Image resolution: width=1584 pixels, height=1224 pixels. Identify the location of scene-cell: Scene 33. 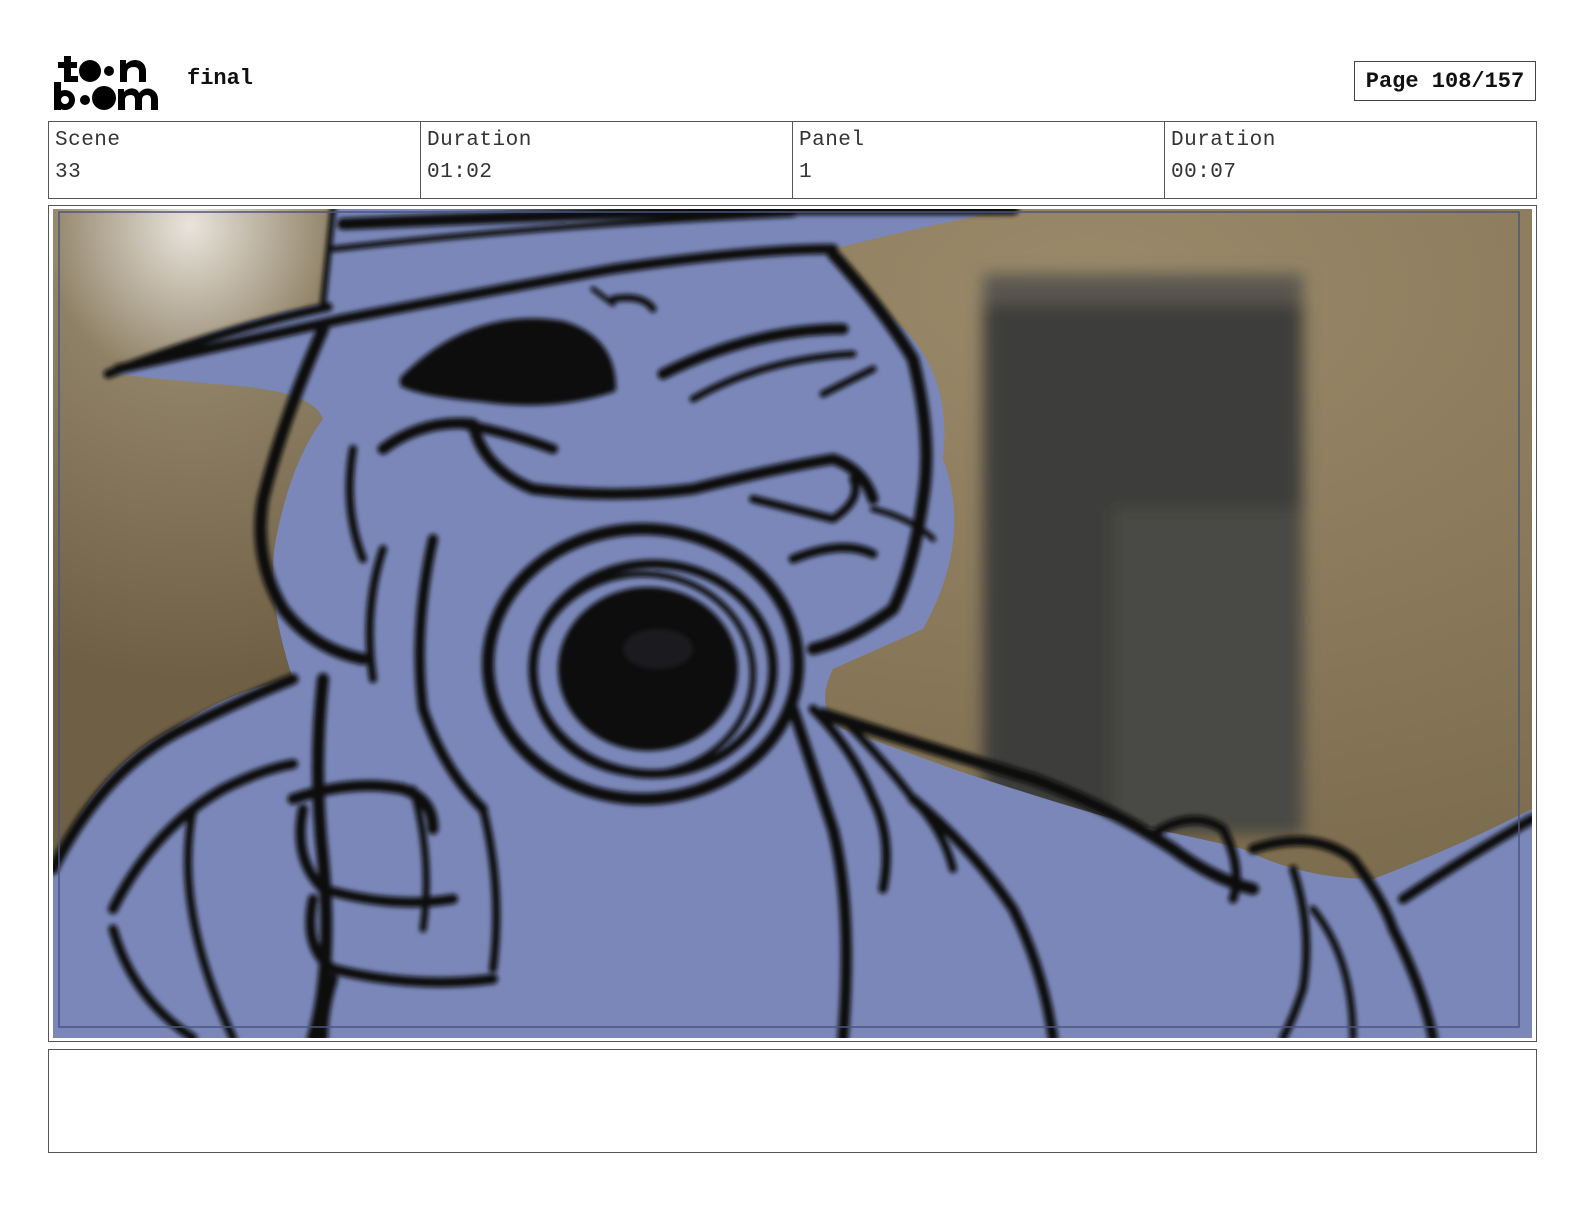
(235, 160).